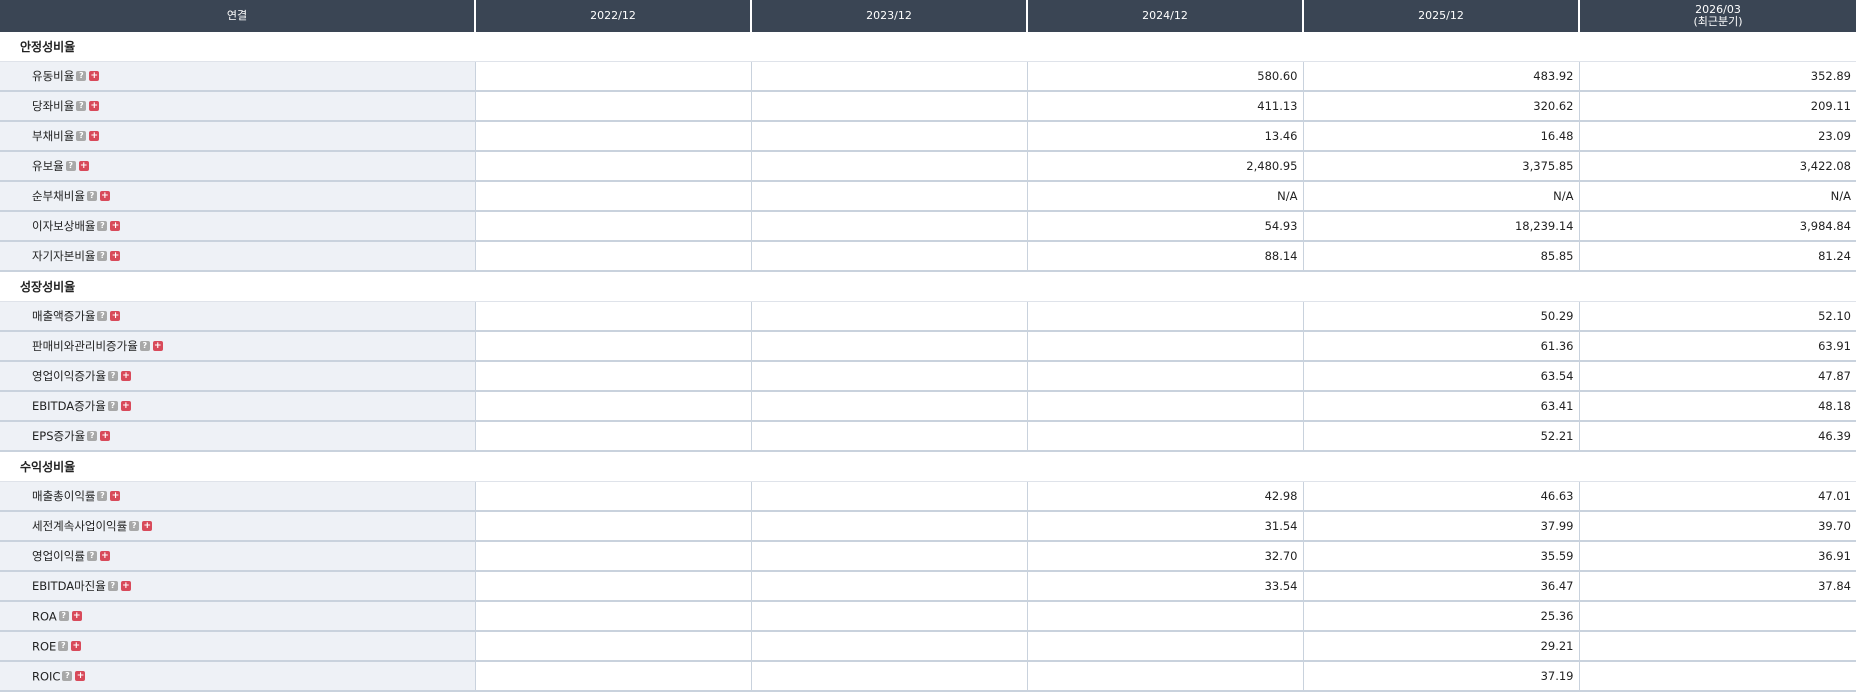  I want to click on section-title: 안정성비율, so click(928, 47).